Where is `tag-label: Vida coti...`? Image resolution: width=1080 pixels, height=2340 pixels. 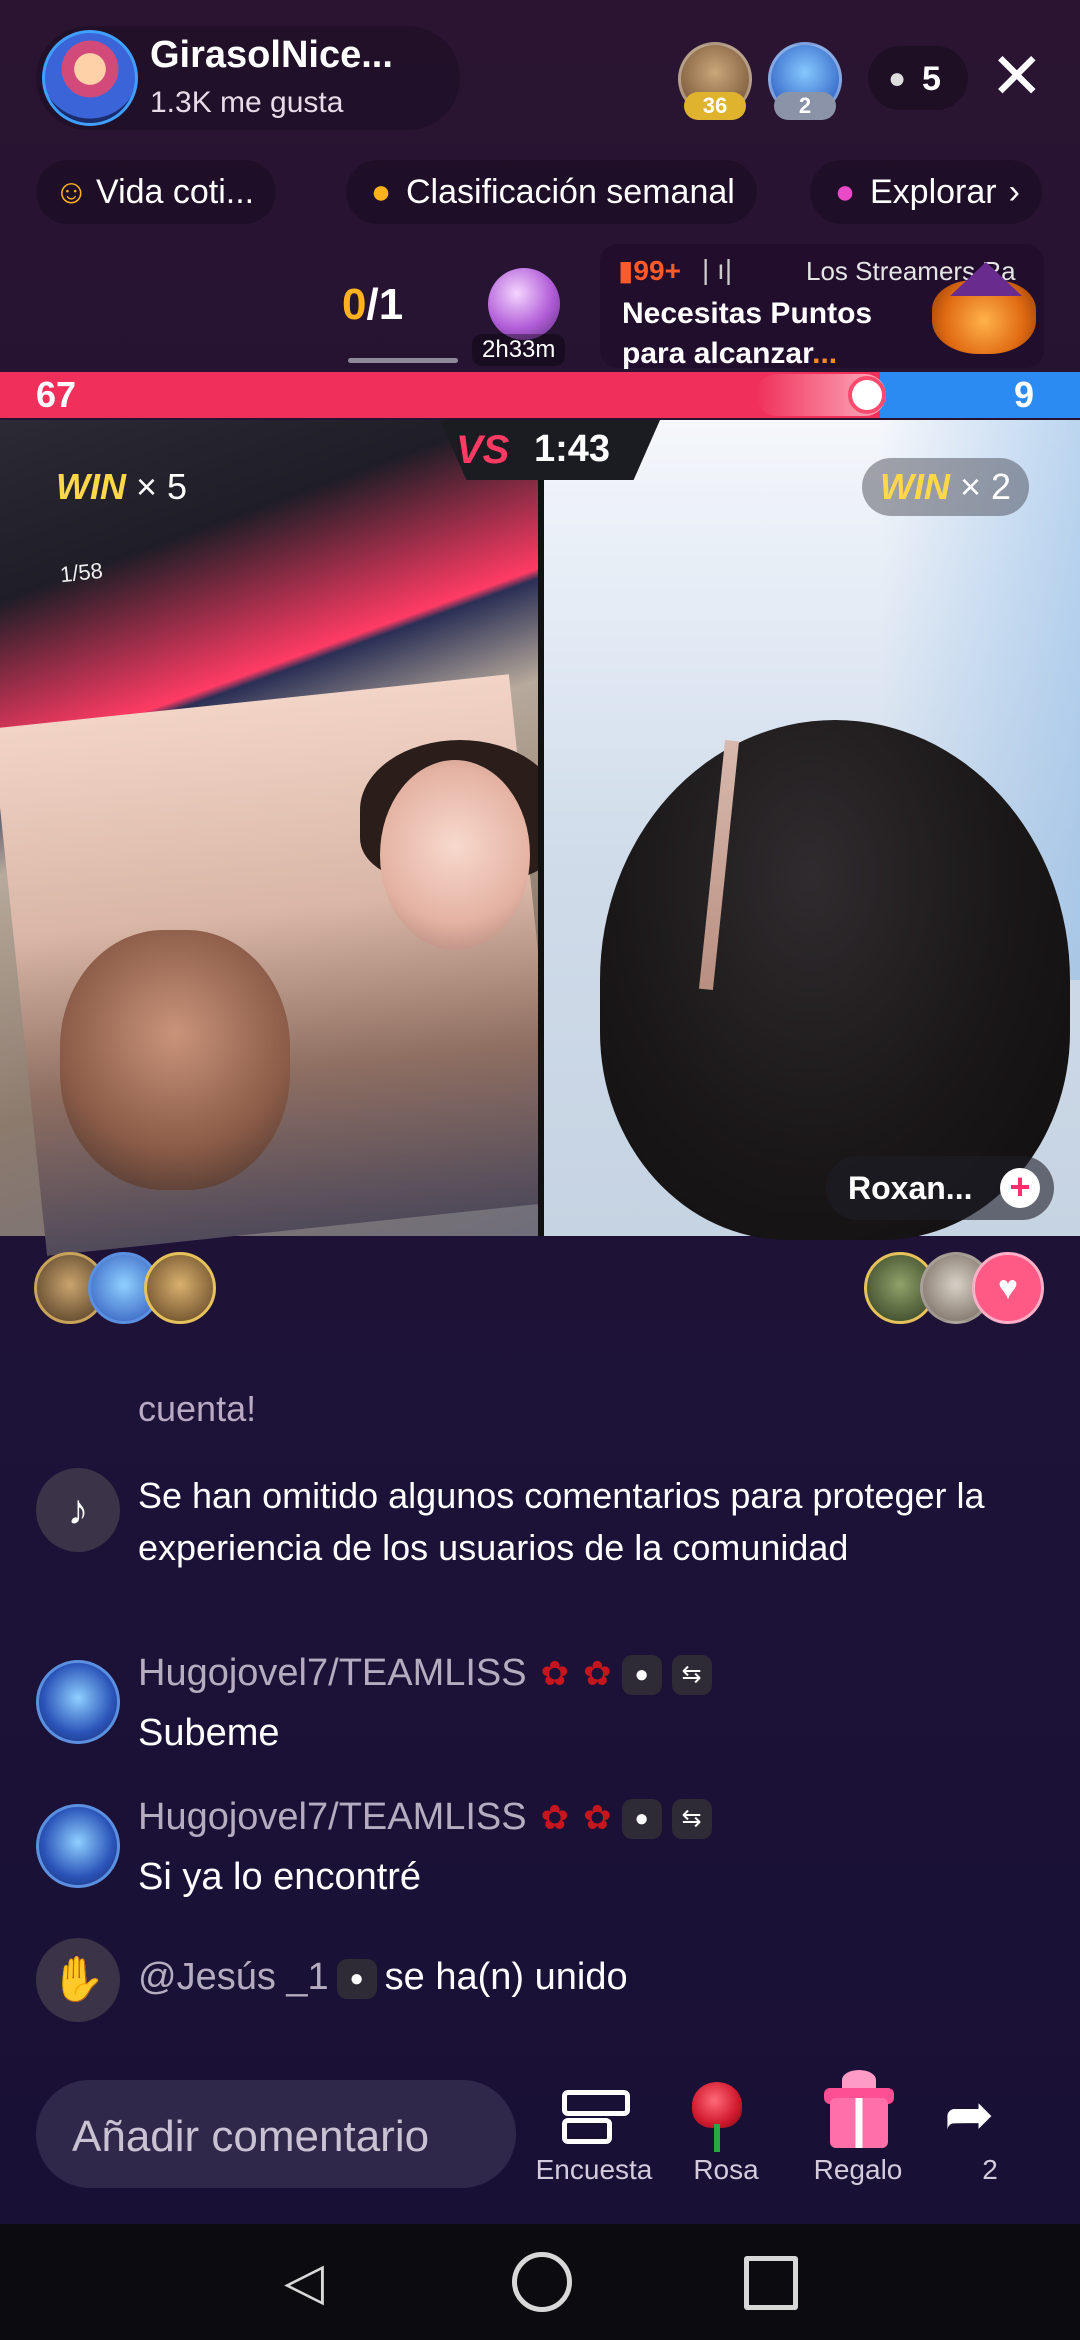 tag-label: Vida coti... is located at coordinates (175, 192).